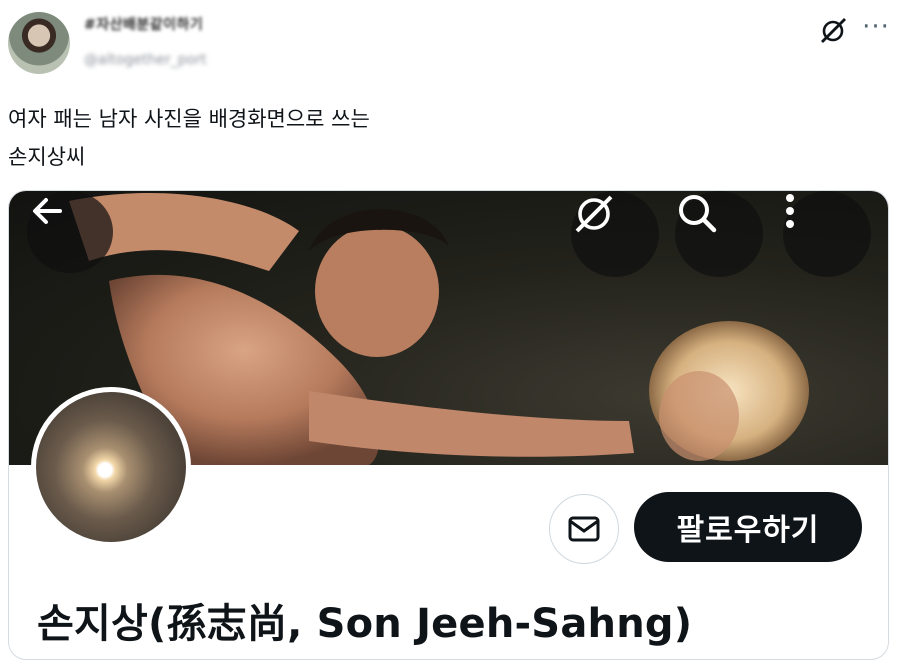 The image size is (900, 664). I want to click on tweet-text-line: 손지상씨, so click(47, 157).